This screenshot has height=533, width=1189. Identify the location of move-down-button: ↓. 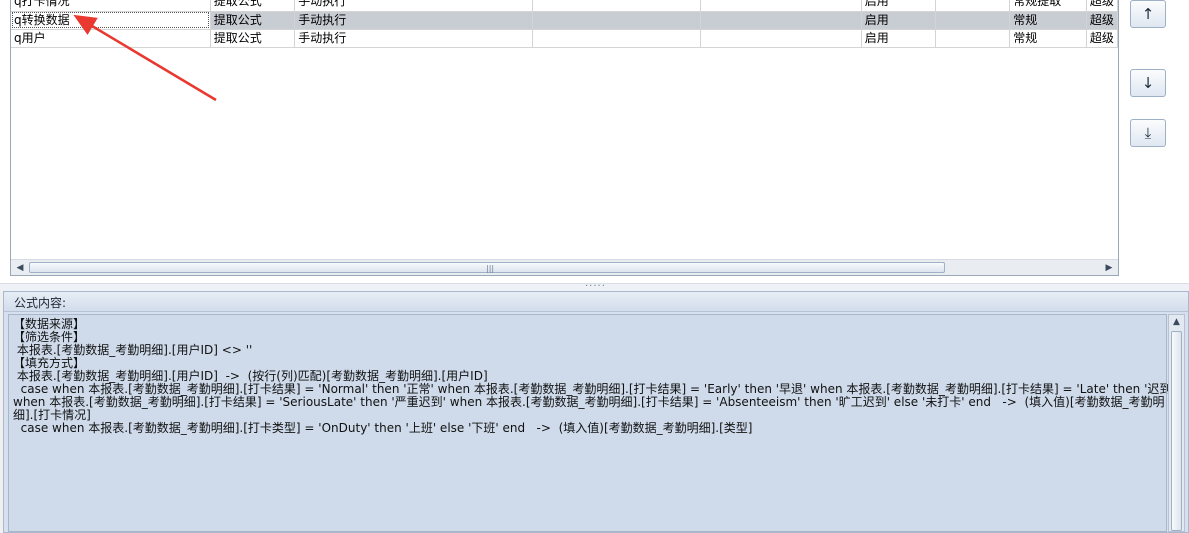
(1148, 83).